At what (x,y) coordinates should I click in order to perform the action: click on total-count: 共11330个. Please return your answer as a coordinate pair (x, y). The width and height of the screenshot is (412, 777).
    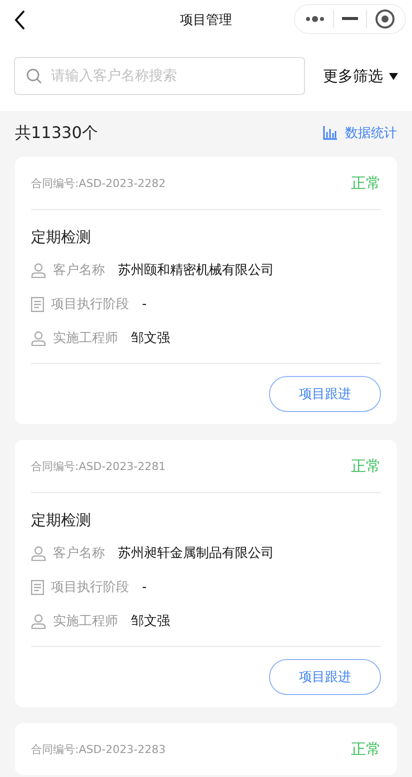
    Looking at the image, I should click on (56, 133).